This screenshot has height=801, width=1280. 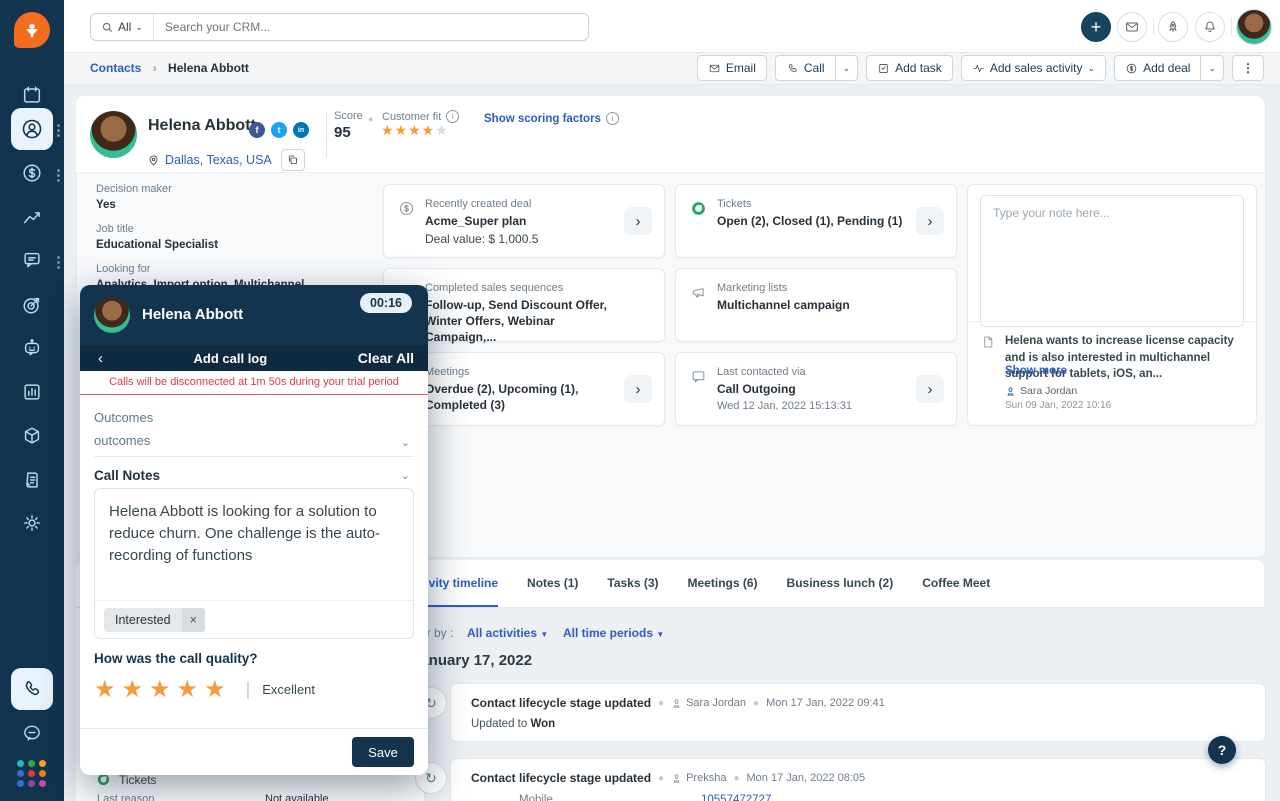 I want to click on search-scope-dropdown: All ⌄, so click(x=122, y=27).